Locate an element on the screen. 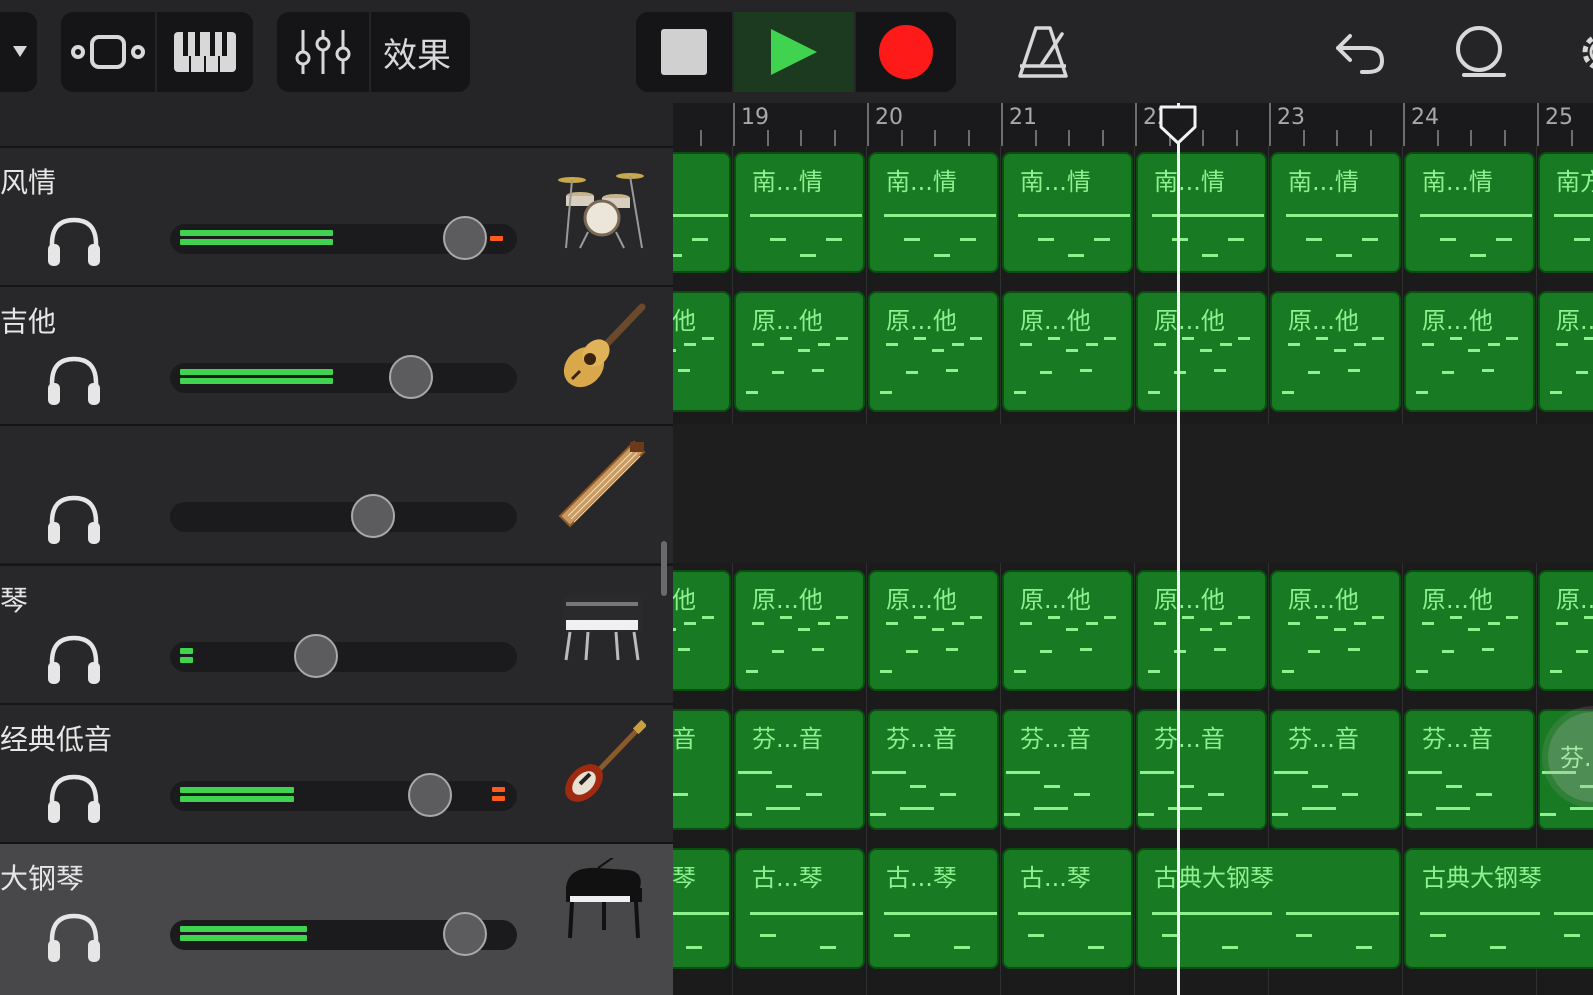  guzheng-icon is located at coordinates (602, 484).